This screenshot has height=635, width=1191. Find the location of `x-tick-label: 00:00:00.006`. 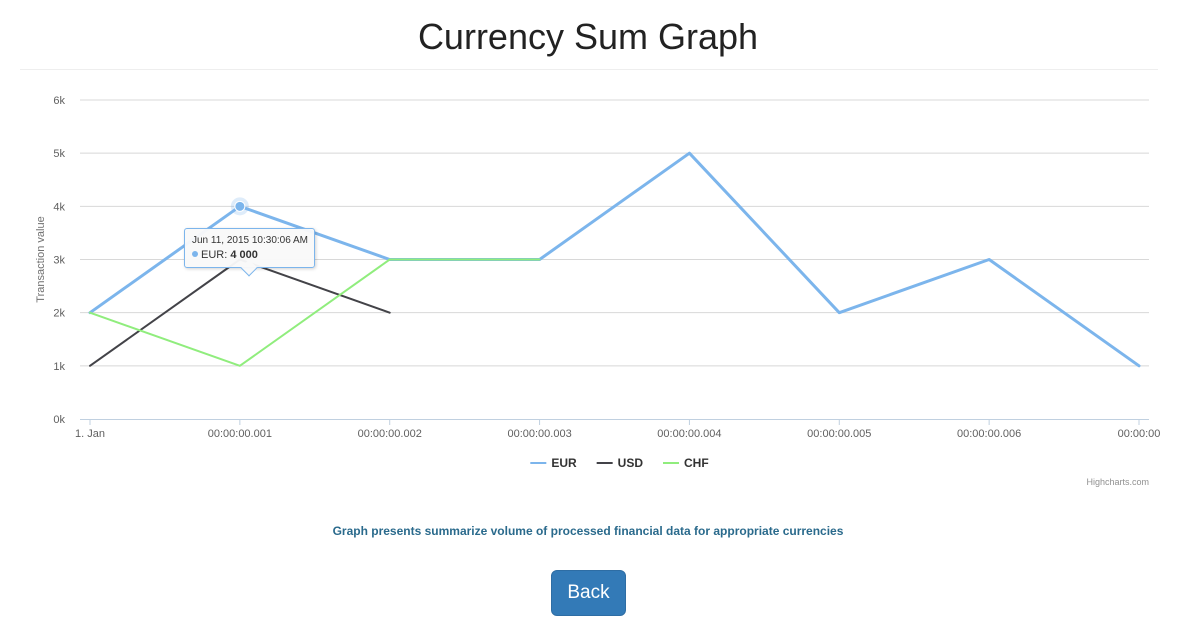

x-tick-label: 00:00:00.006 is located at coordinates (989, 434).